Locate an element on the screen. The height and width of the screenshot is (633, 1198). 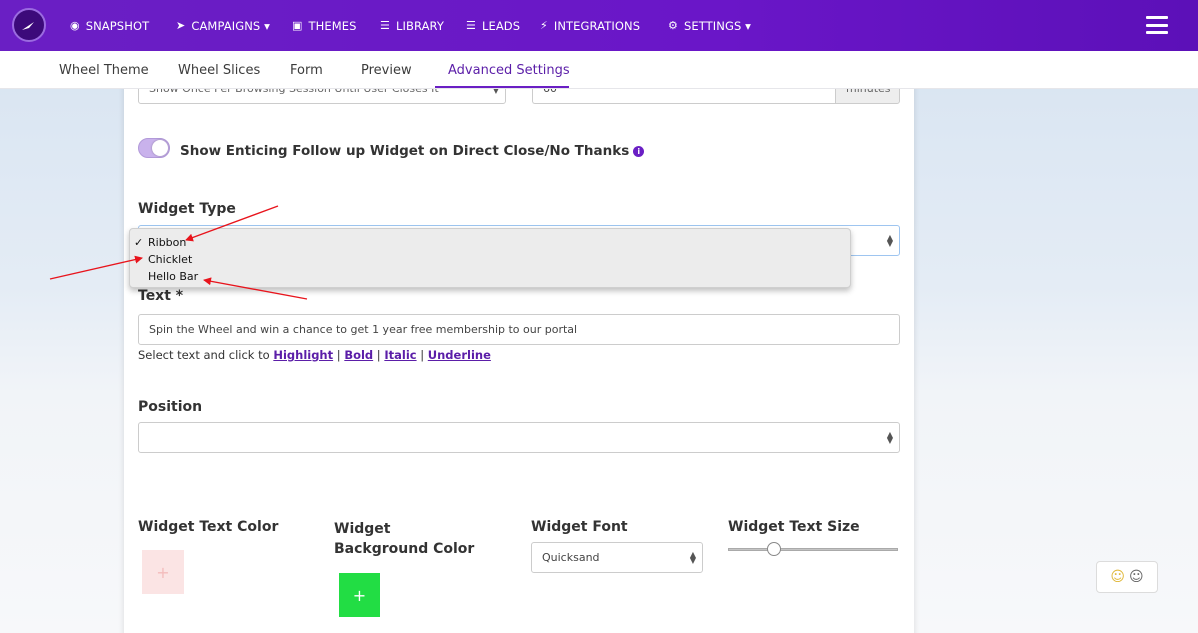
position-label: Position is located at coordinates (170, 407).